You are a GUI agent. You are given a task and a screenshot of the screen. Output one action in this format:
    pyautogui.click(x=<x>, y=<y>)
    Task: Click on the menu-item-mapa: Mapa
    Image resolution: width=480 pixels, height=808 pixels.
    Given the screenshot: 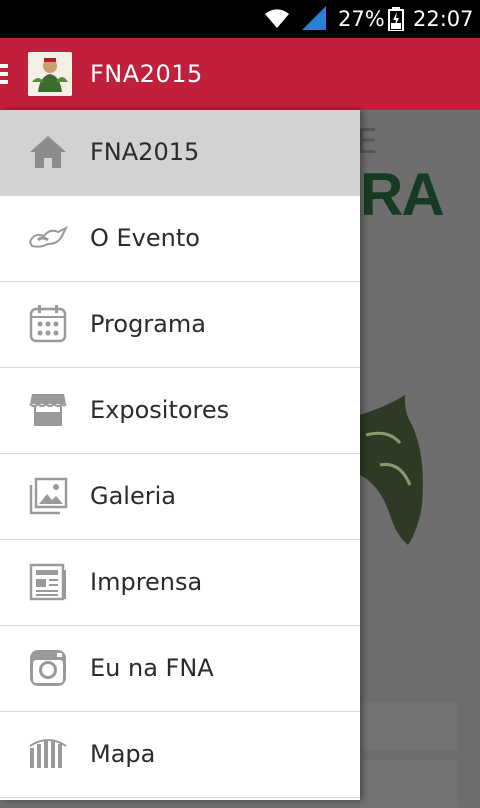 What is the action you would take?
    pyautogui.click(x=180, y=755)
    